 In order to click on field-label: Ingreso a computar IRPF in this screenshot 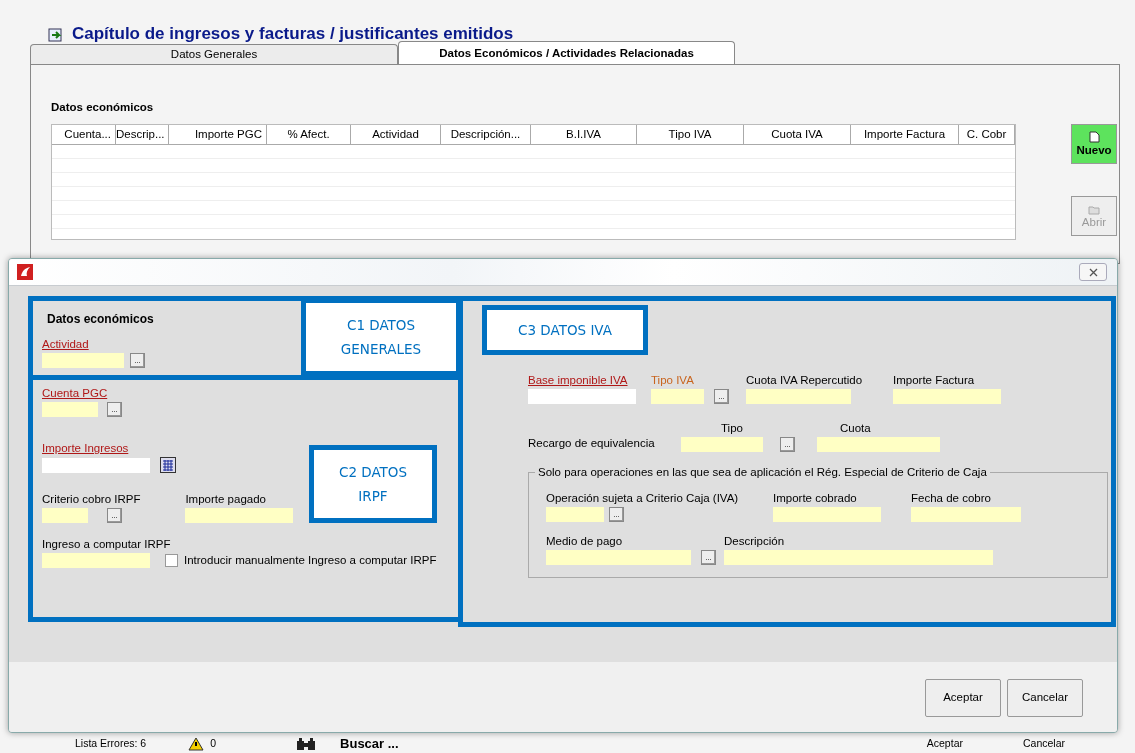, I will do `click(106, 544)`.